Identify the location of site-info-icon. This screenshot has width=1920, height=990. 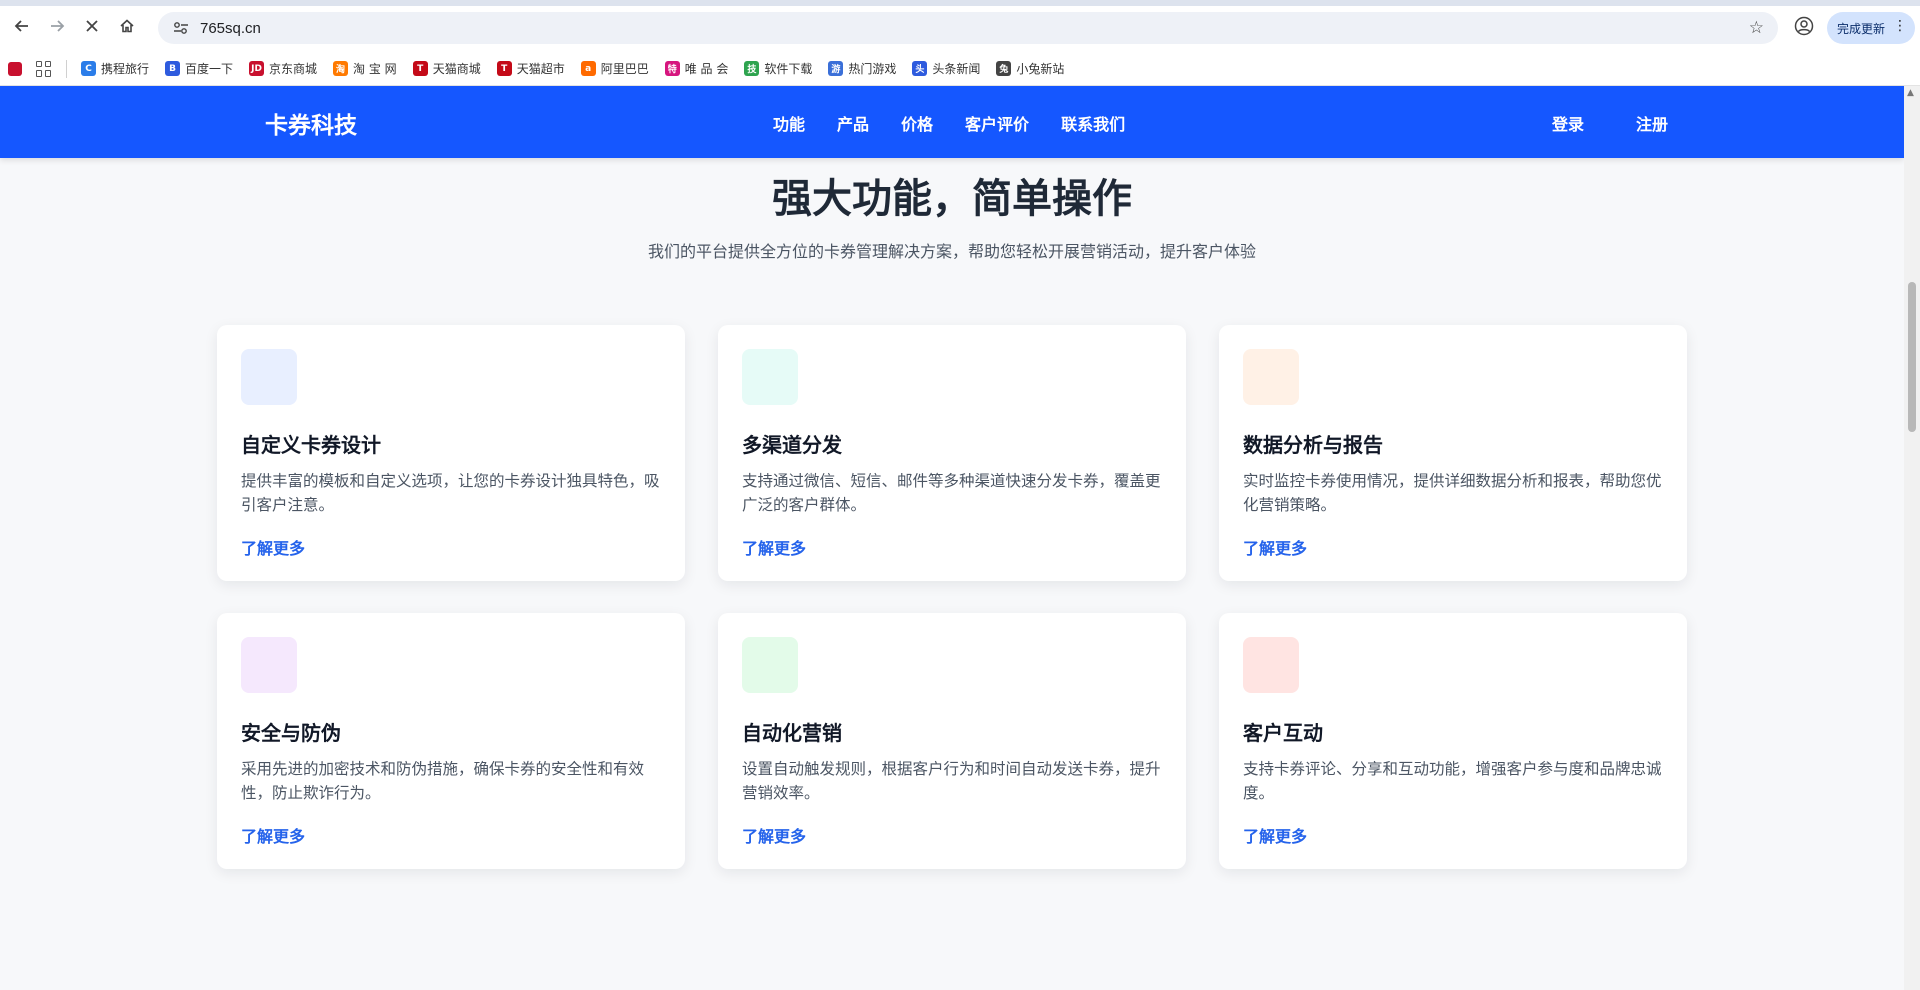
(181, 28).